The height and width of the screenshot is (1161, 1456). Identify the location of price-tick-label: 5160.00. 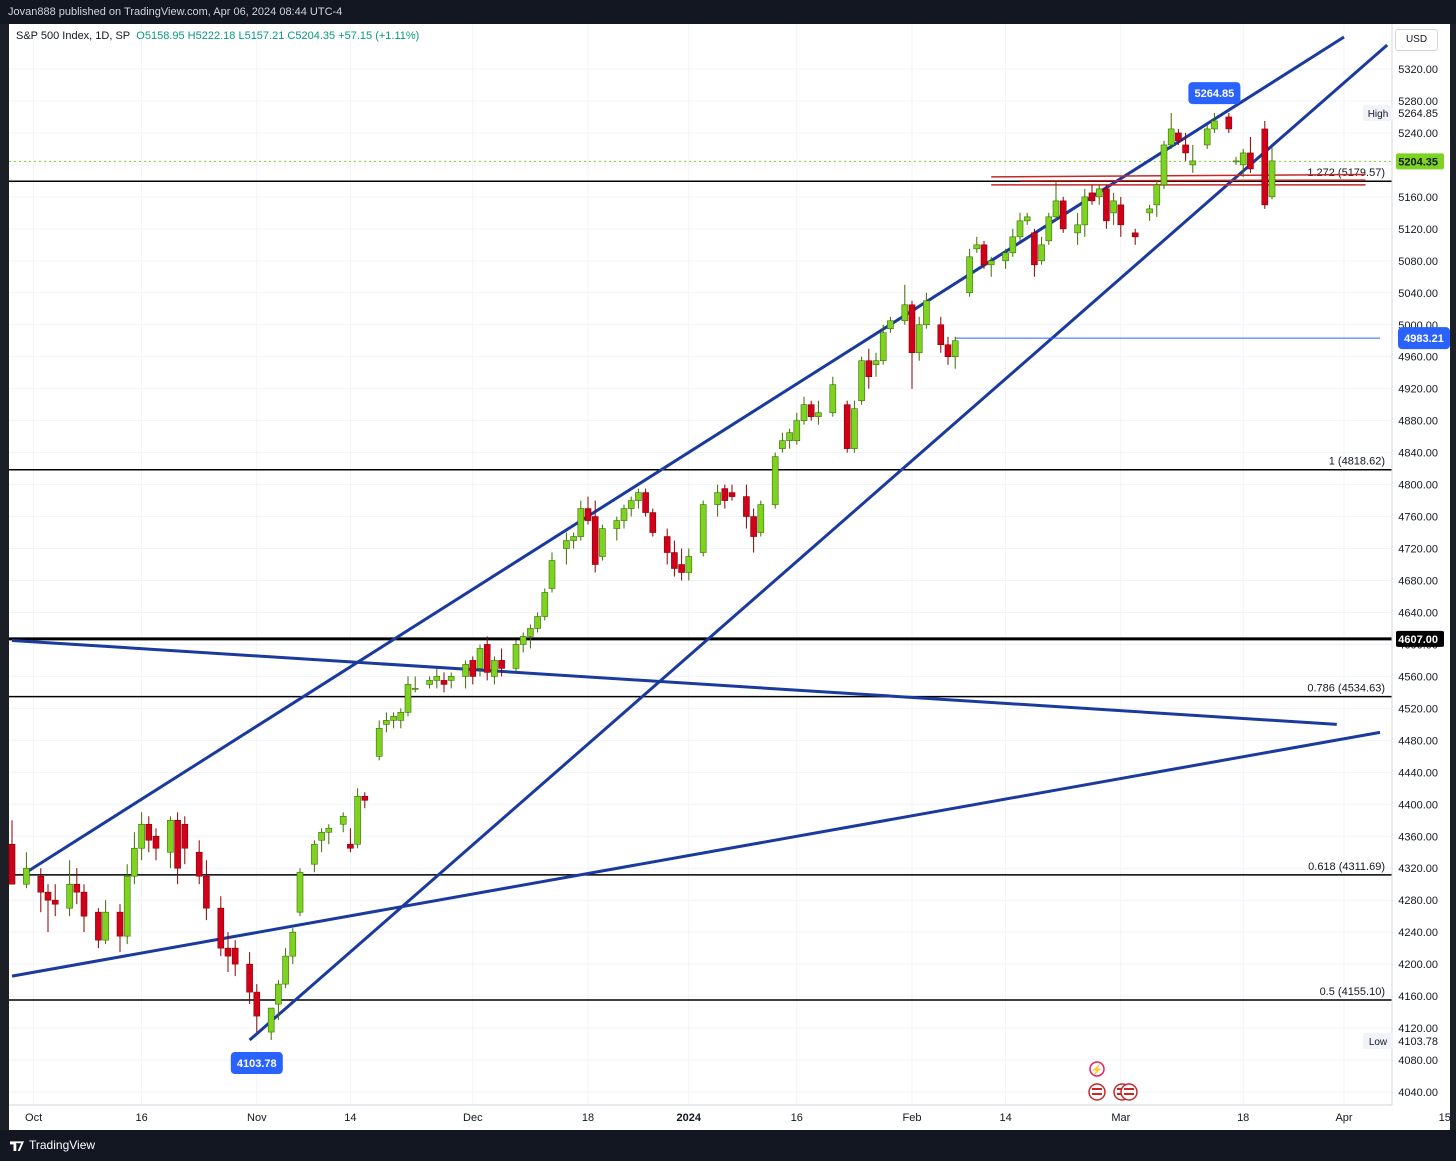
(1418, 198).